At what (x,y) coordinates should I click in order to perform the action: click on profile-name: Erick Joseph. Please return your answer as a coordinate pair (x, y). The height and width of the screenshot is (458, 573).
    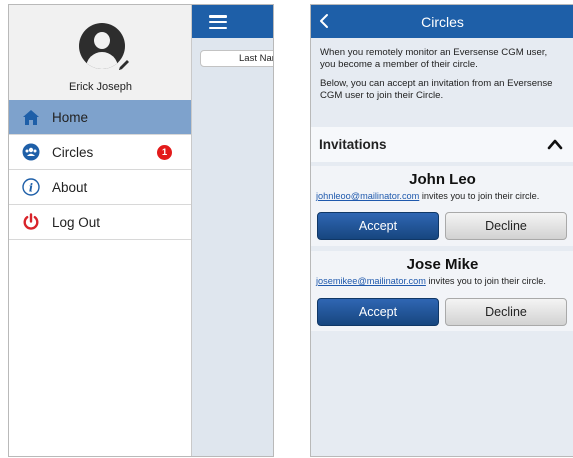
    Looking at the image, I should click on (100, 87).